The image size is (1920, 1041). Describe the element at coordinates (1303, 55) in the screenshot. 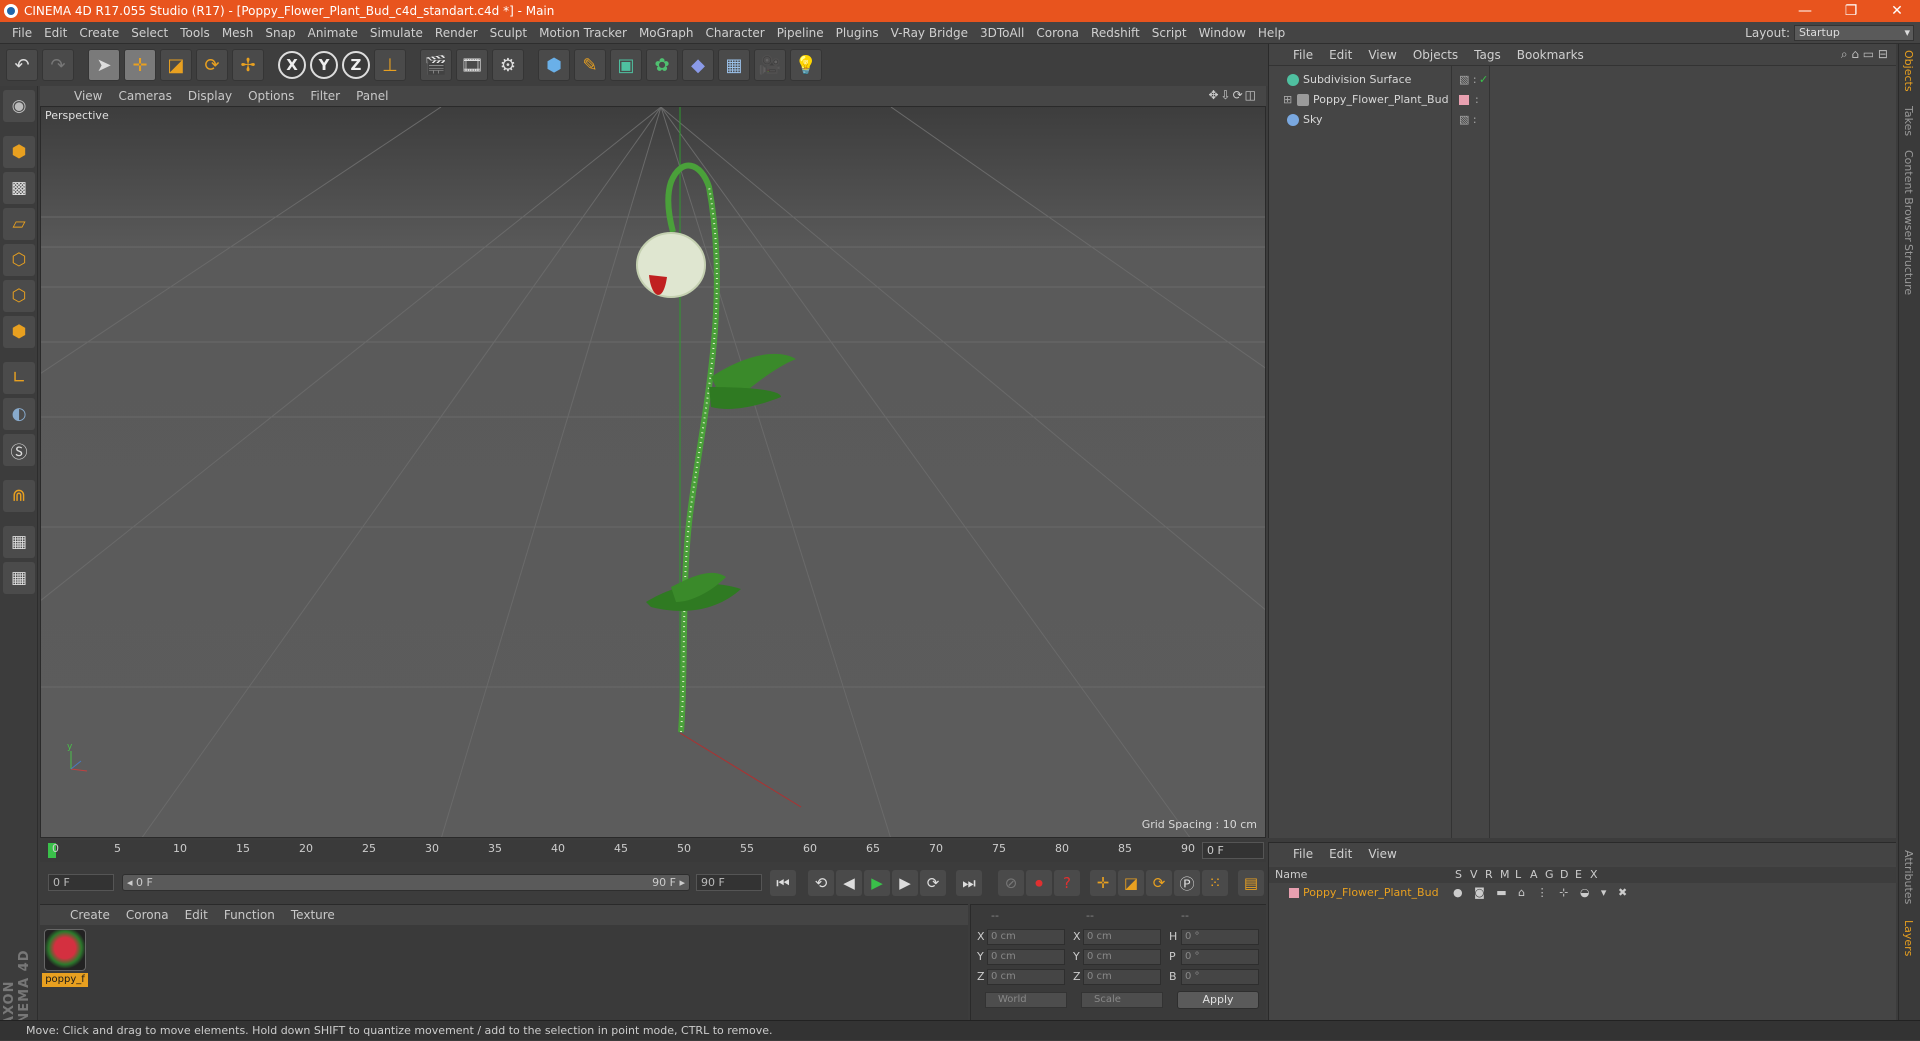

I see `om-menu-file: File` at that location.